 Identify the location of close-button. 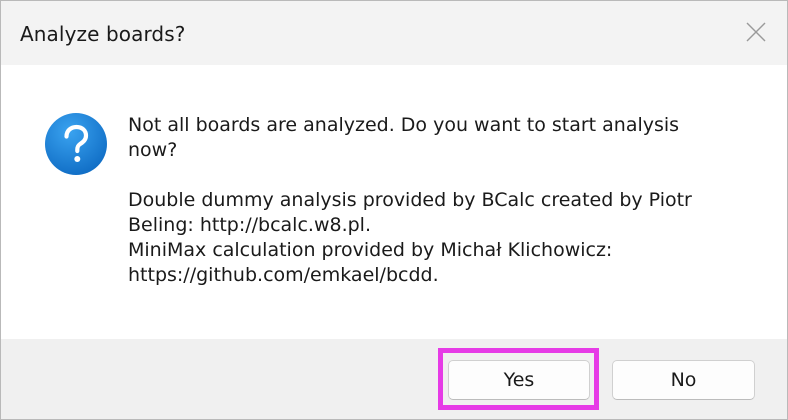
(756, 32).